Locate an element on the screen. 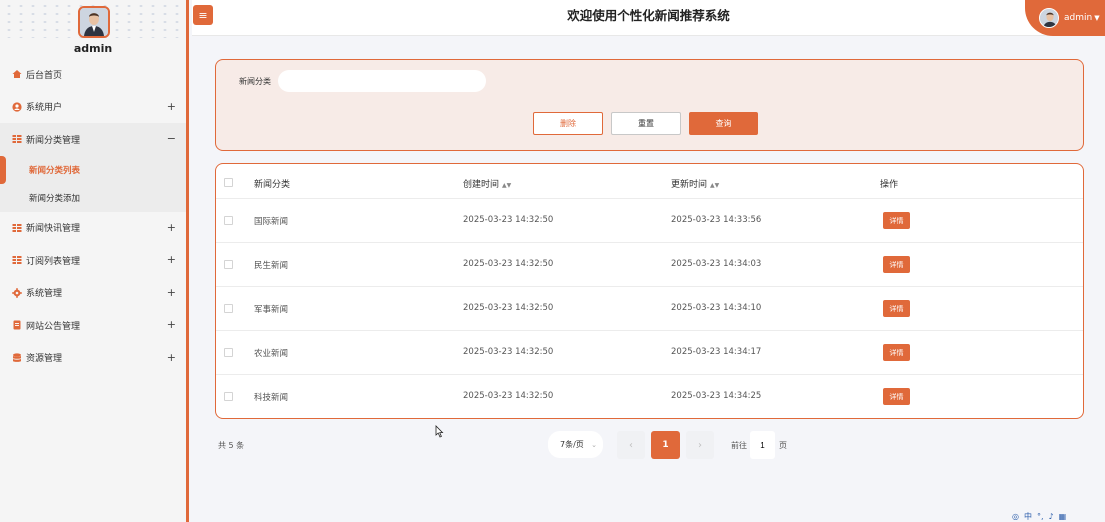  column-header-updated: 更新时间 ▲▼ is located at coordinates (695, 183).